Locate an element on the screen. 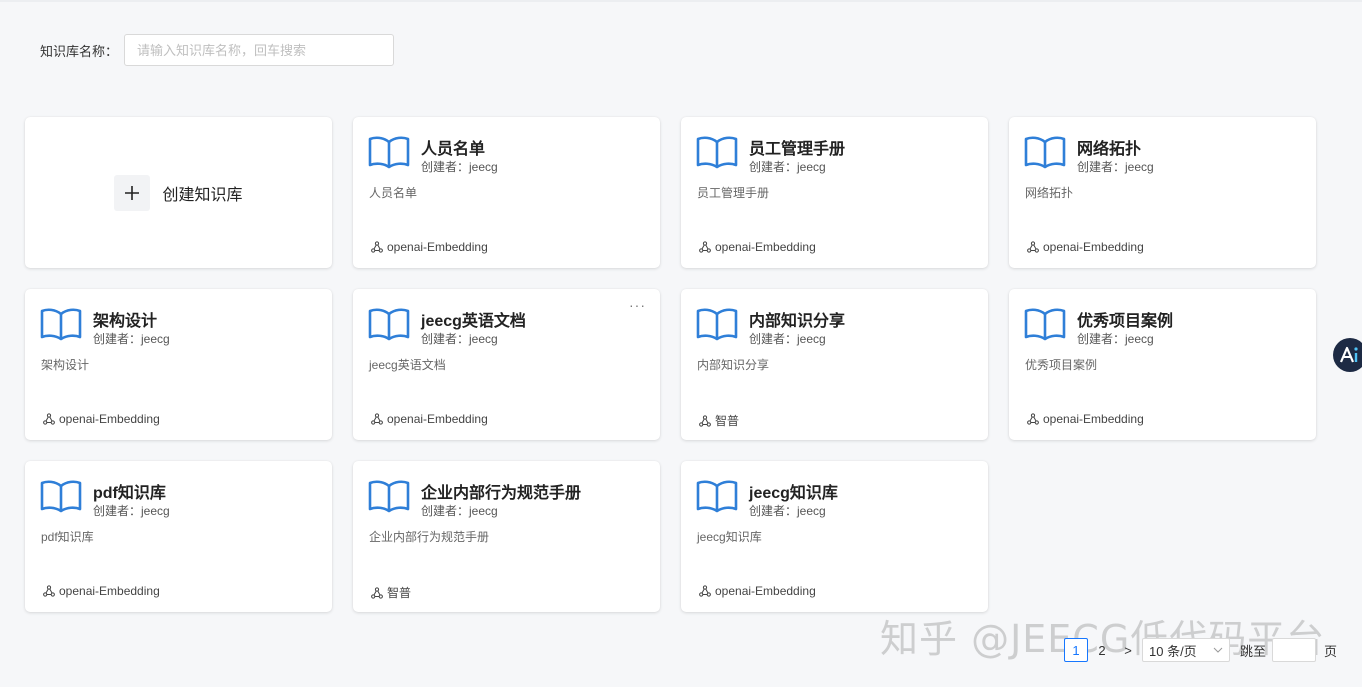  page-size-select: 10 条/页 is located at coordinates (1186, 650).